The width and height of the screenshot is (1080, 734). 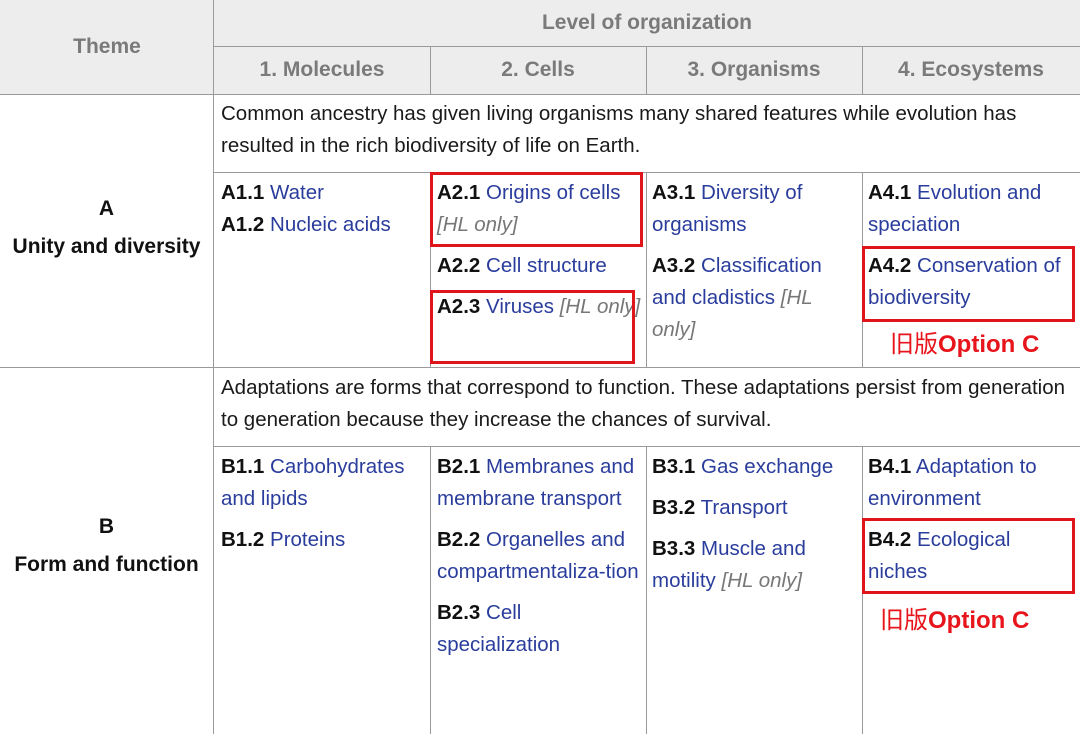 I want to click on topic-code: A1.2, so click(x=243, y=224).